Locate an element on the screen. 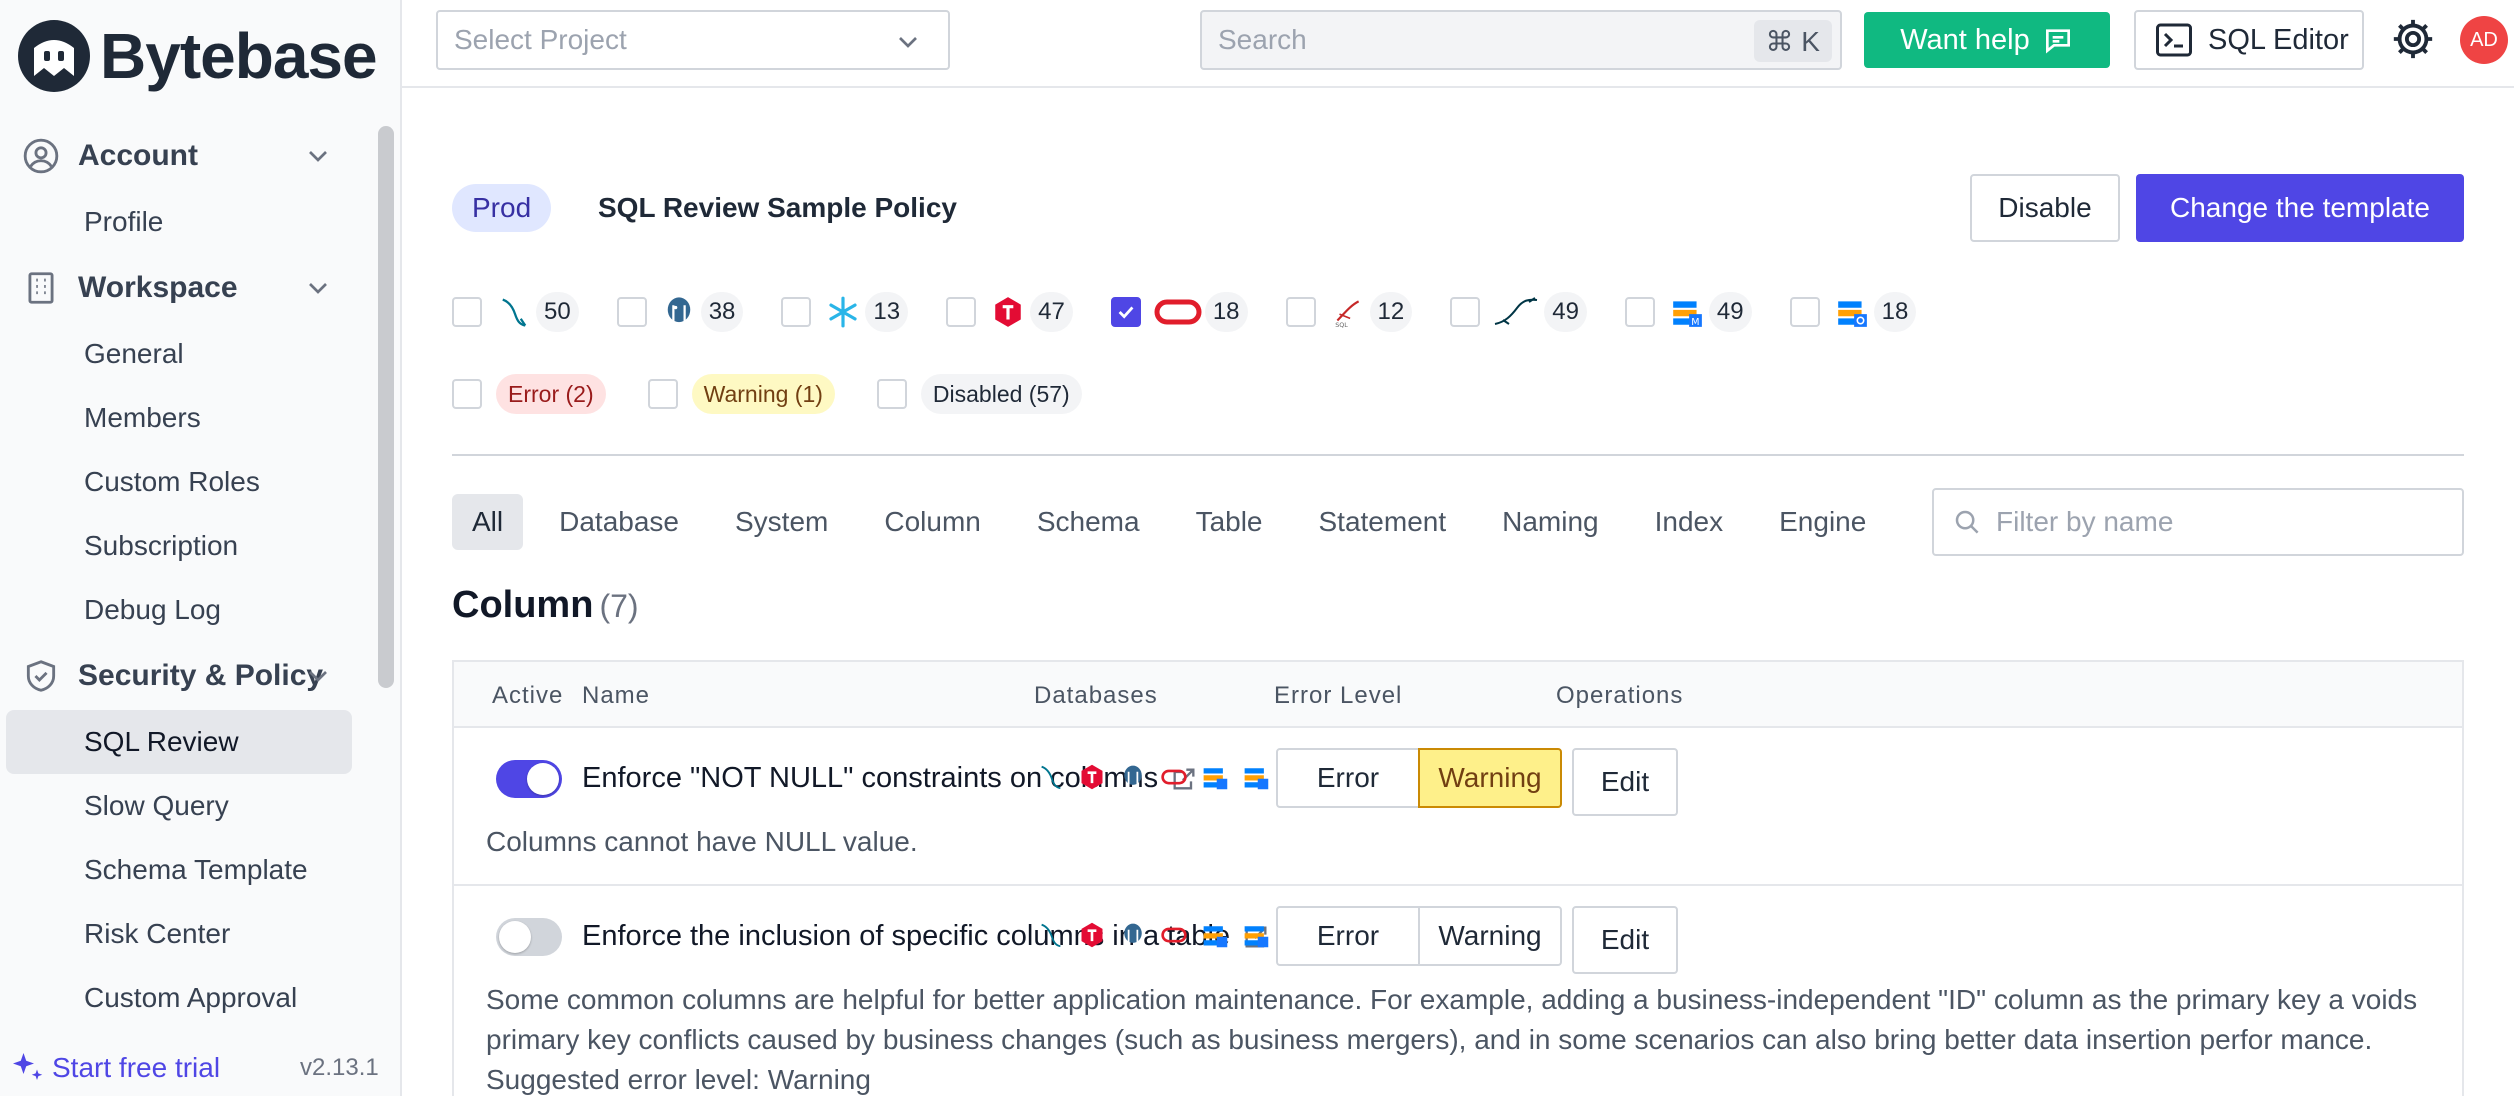 This screenshot has width=2514, height=1096. tab-naming: Naming is located at coordinates (1550, 522).